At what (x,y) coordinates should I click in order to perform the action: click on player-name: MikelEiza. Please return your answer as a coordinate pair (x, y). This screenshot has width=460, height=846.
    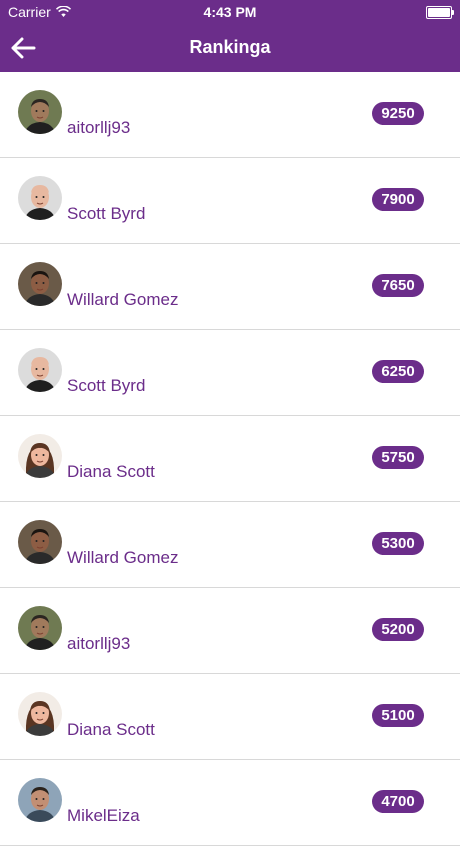
    Looking at the image, I should click on (103, 815).